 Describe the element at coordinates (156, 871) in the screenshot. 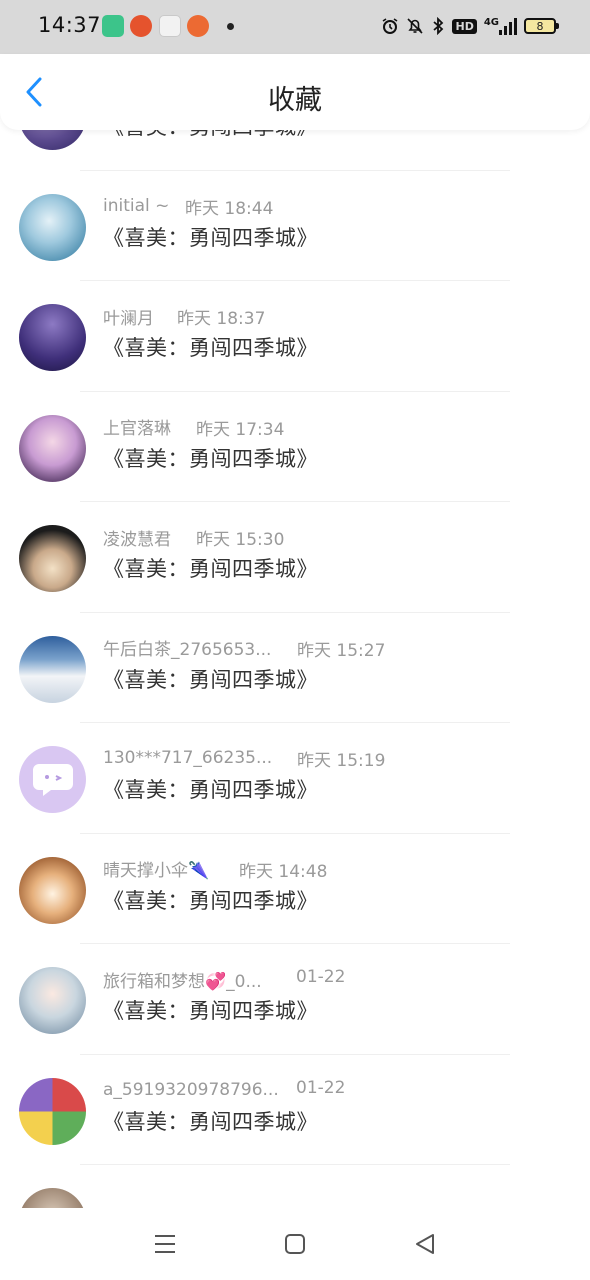

I see `user-name: 晴天撑小伞🌂` at that location.